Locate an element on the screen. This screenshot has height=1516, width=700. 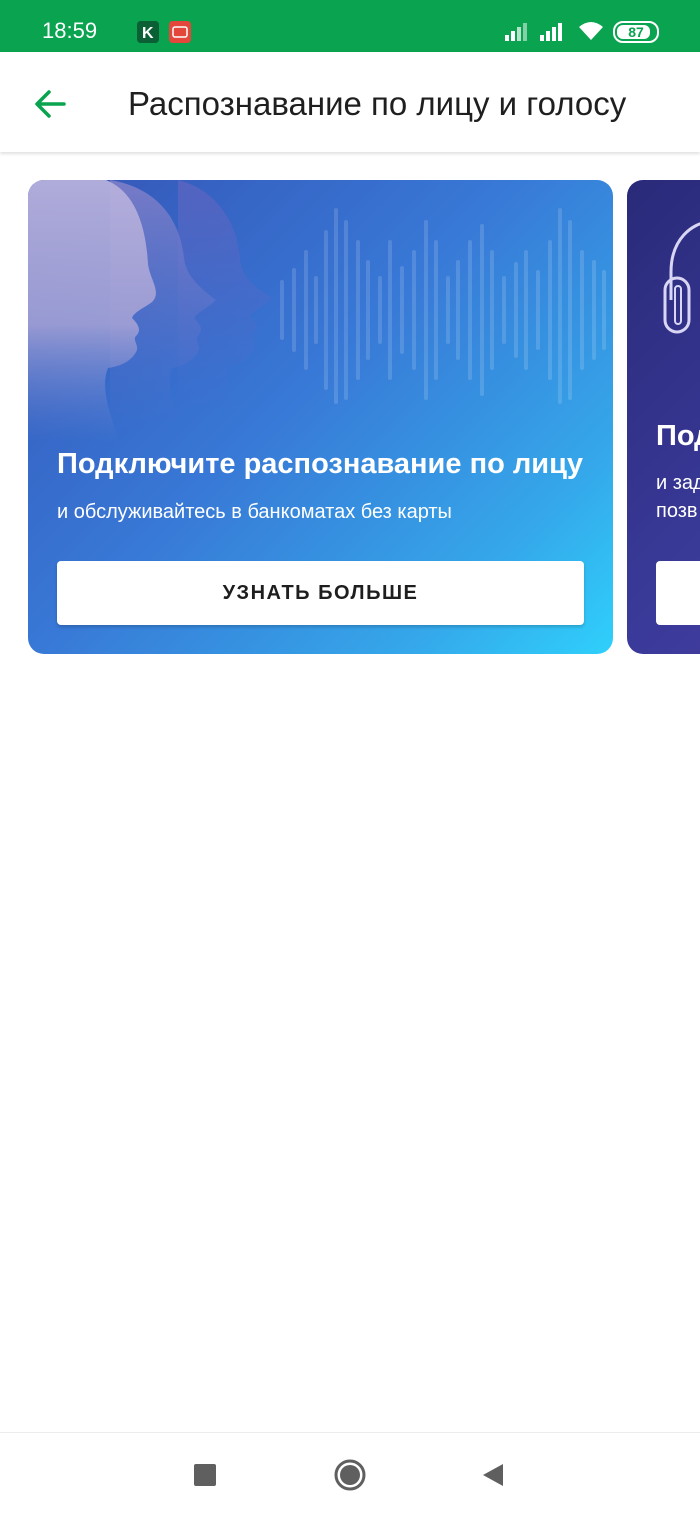
battery-icon: 87 is located at coordinates (636, 32).